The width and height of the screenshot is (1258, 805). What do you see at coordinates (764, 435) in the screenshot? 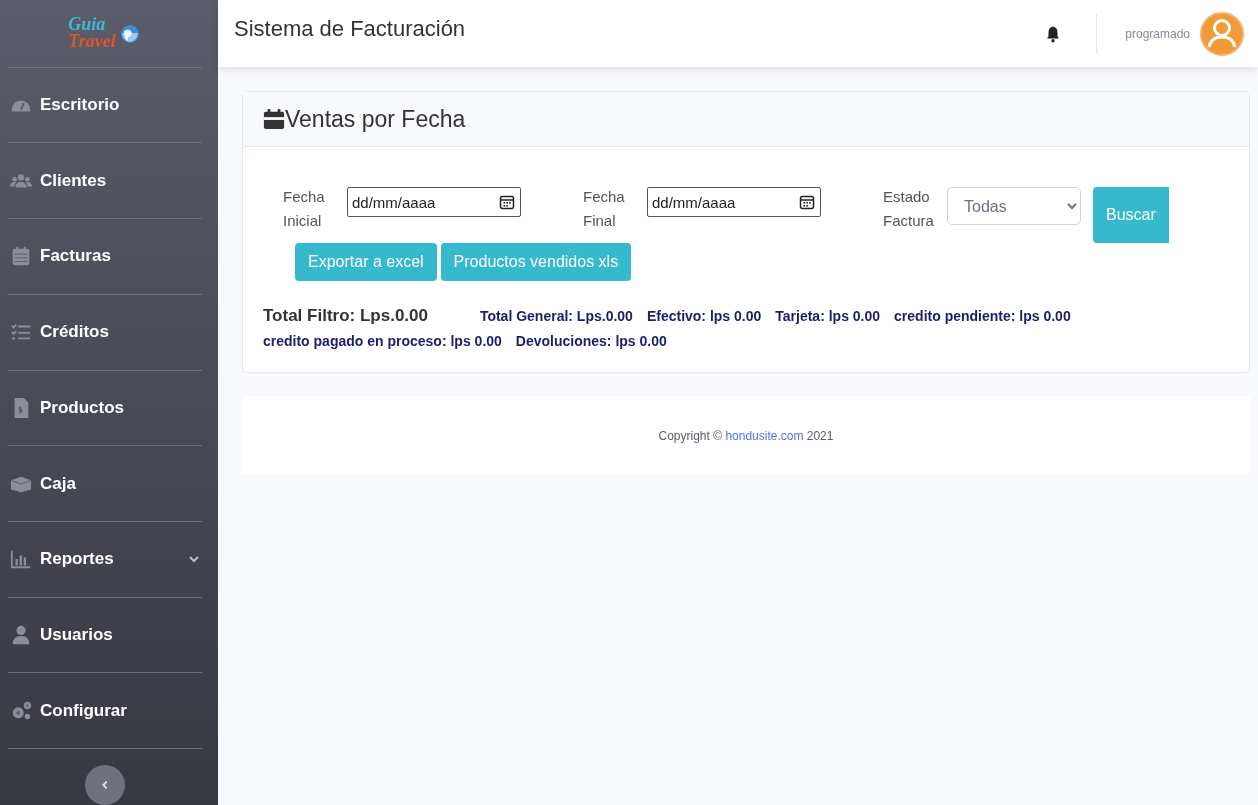
I see `site-link: hondusite.com` at bounding box center [764, 435].